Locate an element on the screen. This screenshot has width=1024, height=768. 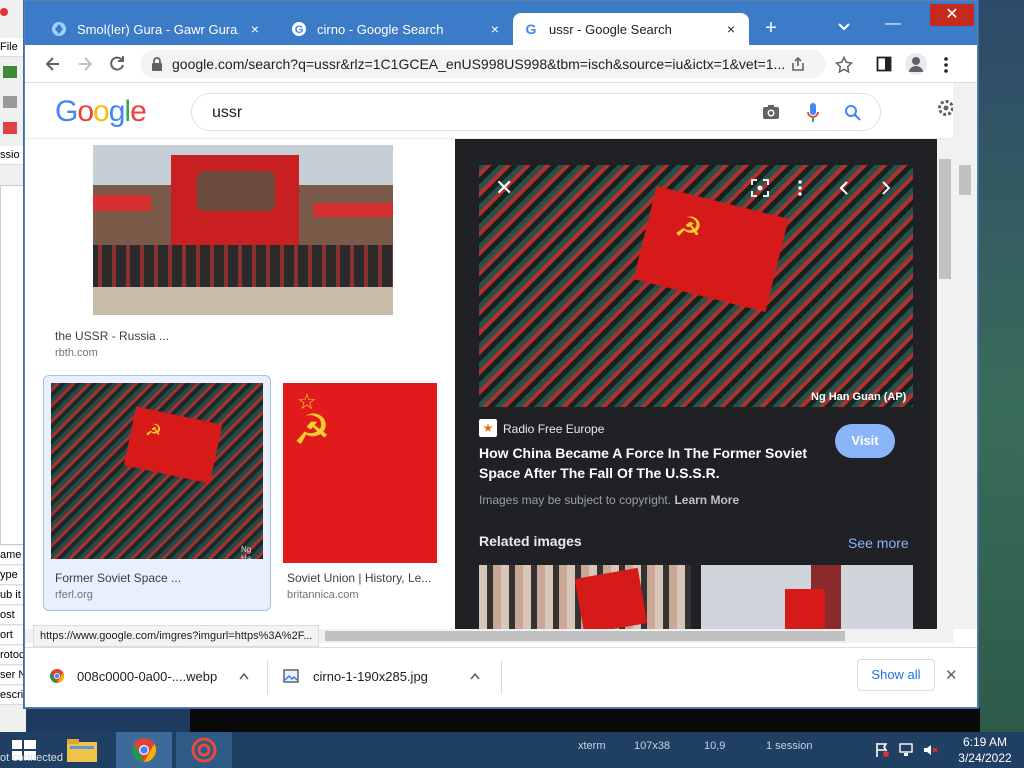
app-taskbar-button is located at coordinates (204, 750).